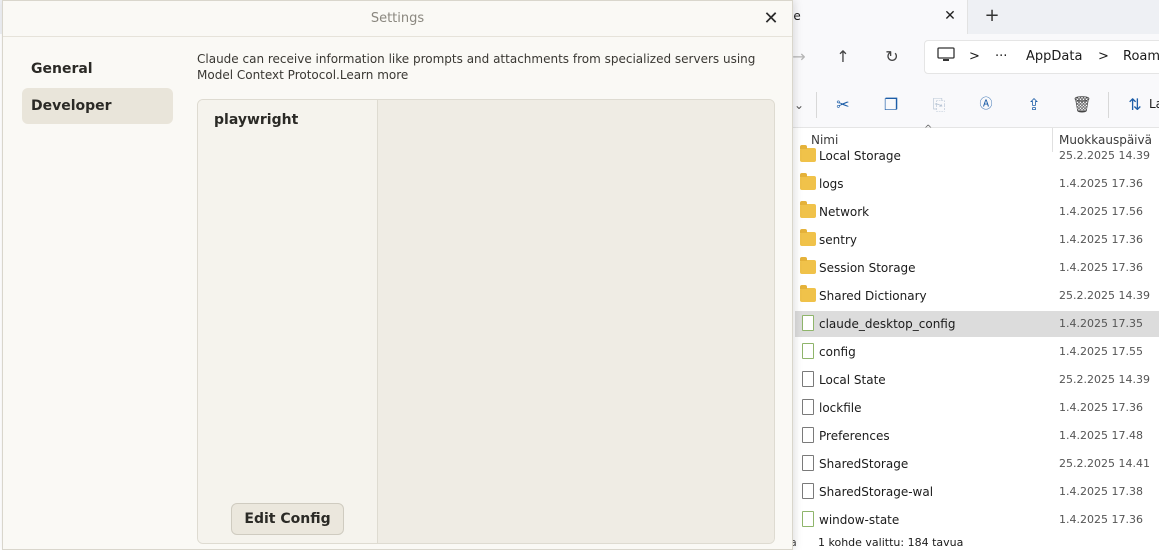  Describe the element at coordinates (873, 296) in the screenshot. I see `file-name: Shared Dictionary` at that location.